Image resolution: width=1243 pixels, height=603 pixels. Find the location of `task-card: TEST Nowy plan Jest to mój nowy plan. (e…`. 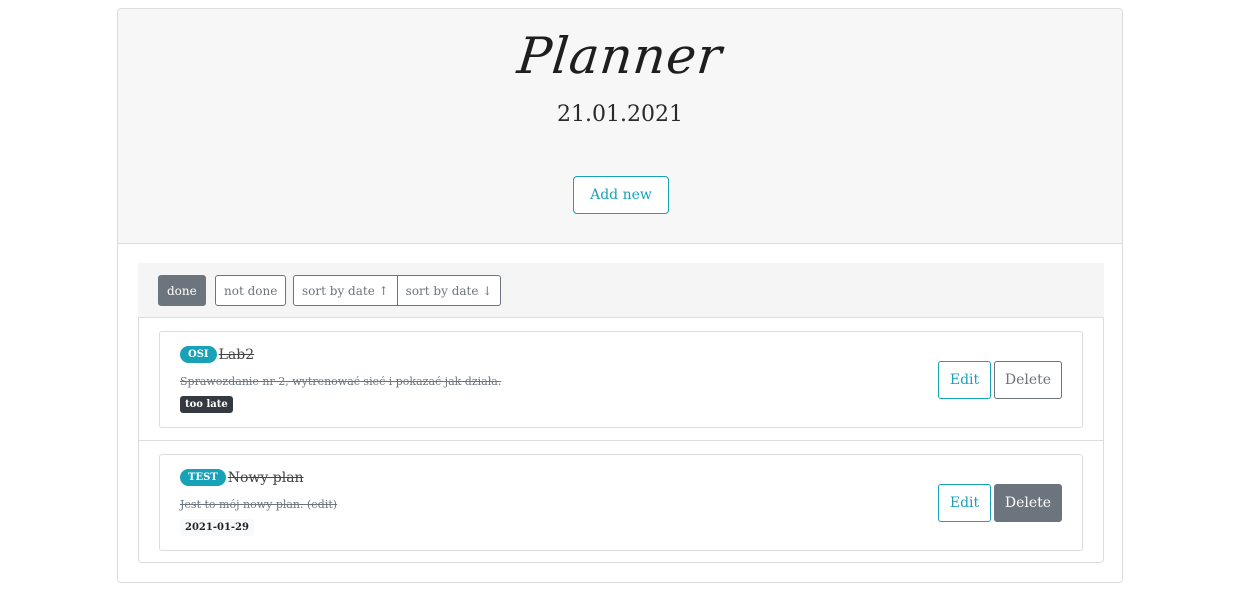

task-card: TEST Nowy plan Jest to mój nowy plan. (e… is located at coordinates (621, 502).